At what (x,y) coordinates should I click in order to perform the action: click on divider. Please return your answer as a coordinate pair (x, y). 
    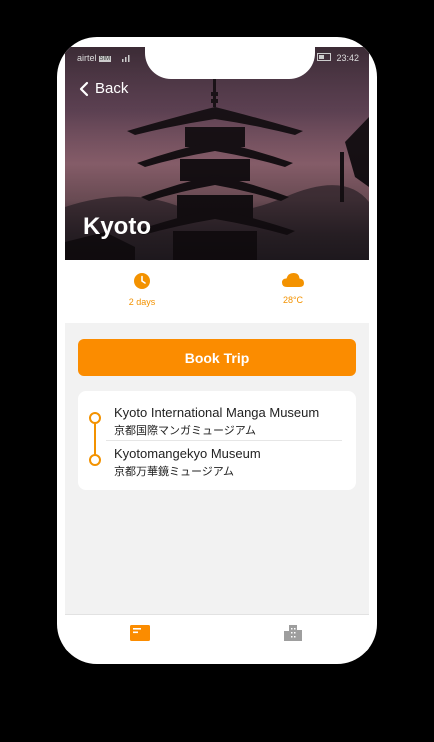
    Looking at the image, I should click on (224, 440).